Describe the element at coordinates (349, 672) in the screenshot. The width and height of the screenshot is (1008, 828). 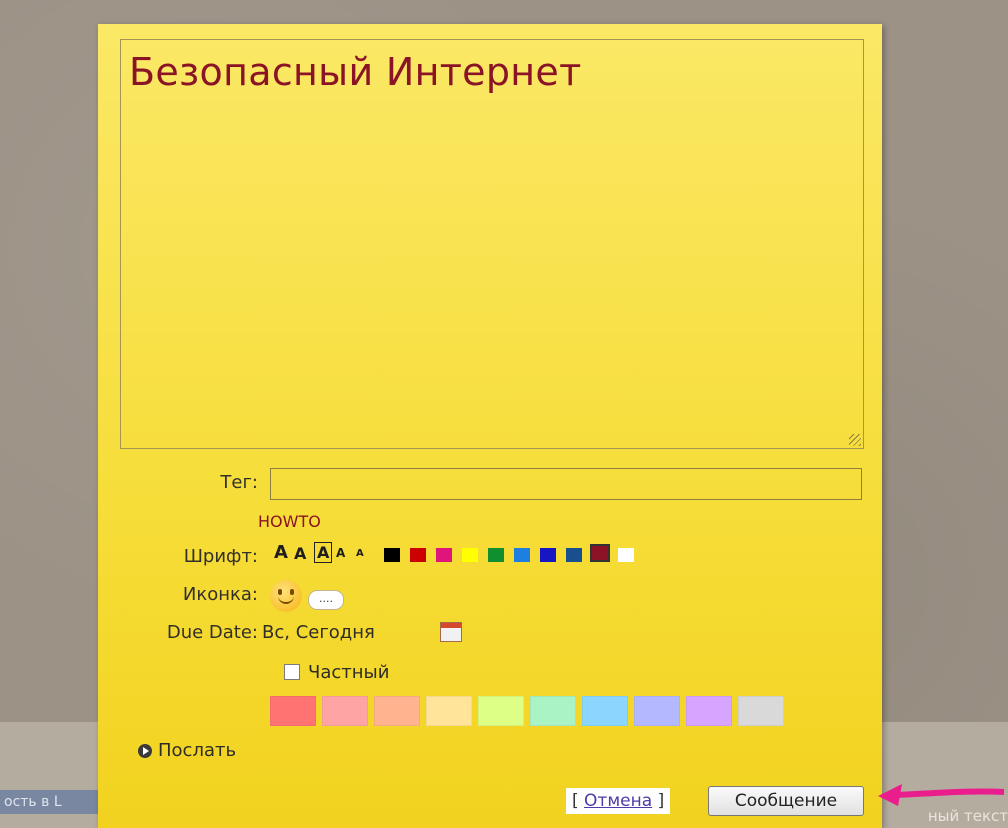
I see `private-label: Частный` at that location.